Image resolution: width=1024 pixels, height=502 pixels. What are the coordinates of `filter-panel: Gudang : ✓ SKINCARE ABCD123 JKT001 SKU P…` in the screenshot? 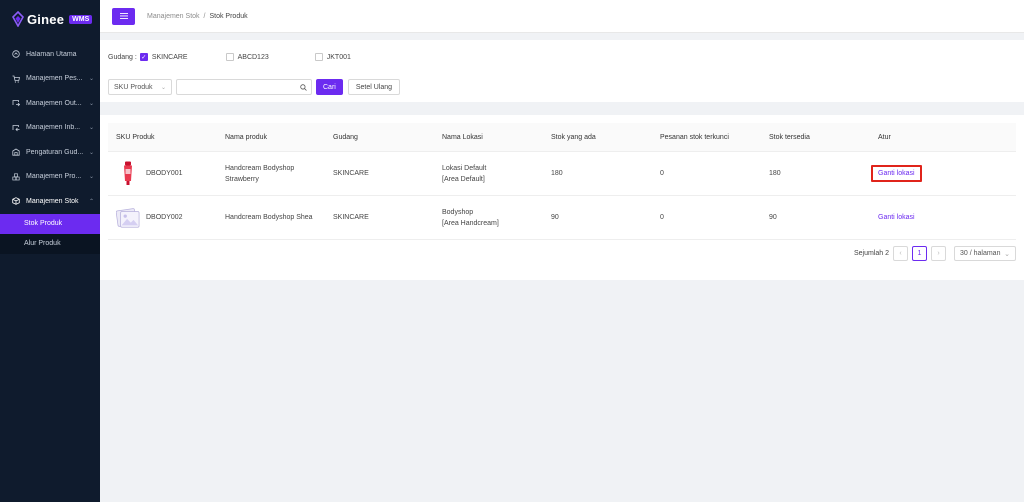 It's located at (562, 71).